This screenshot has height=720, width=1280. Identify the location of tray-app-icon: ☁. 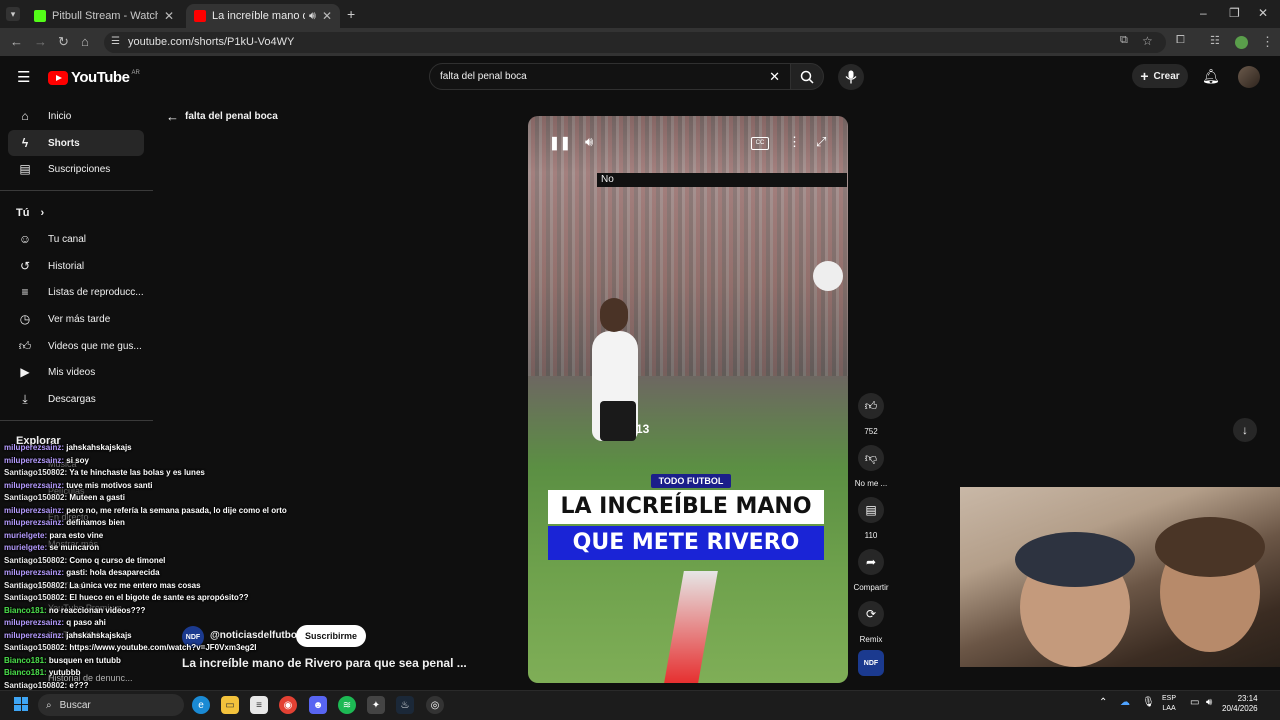
(1125, 702).